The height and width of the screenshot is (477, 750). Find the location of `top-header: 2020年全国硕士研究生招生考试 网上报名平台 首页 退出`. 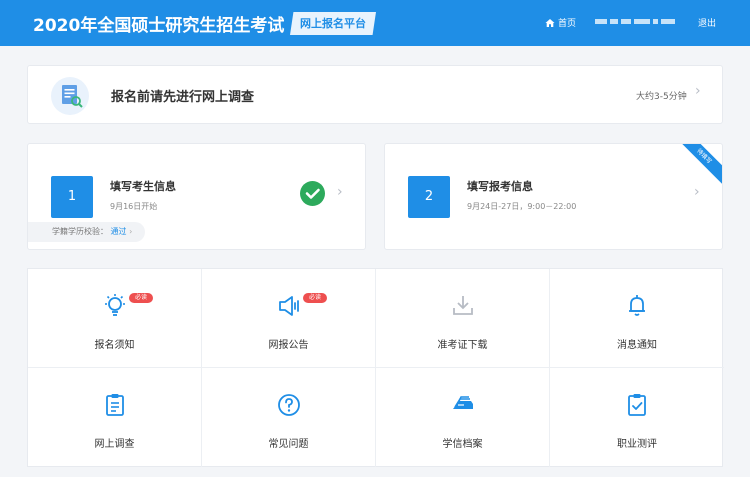

top-header: 2020年全国硕士研究生招生考试 网上报名平台 首页 退出 is located at coordinates (375, 23).